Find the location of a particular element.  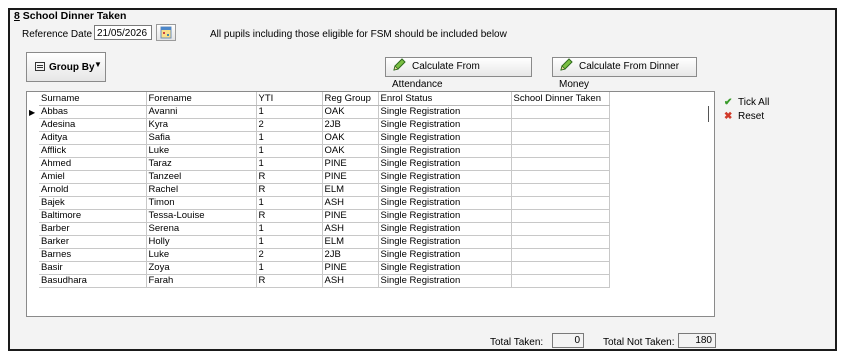

cell-reg-group: 2JB is located at coordinates (350, 125).